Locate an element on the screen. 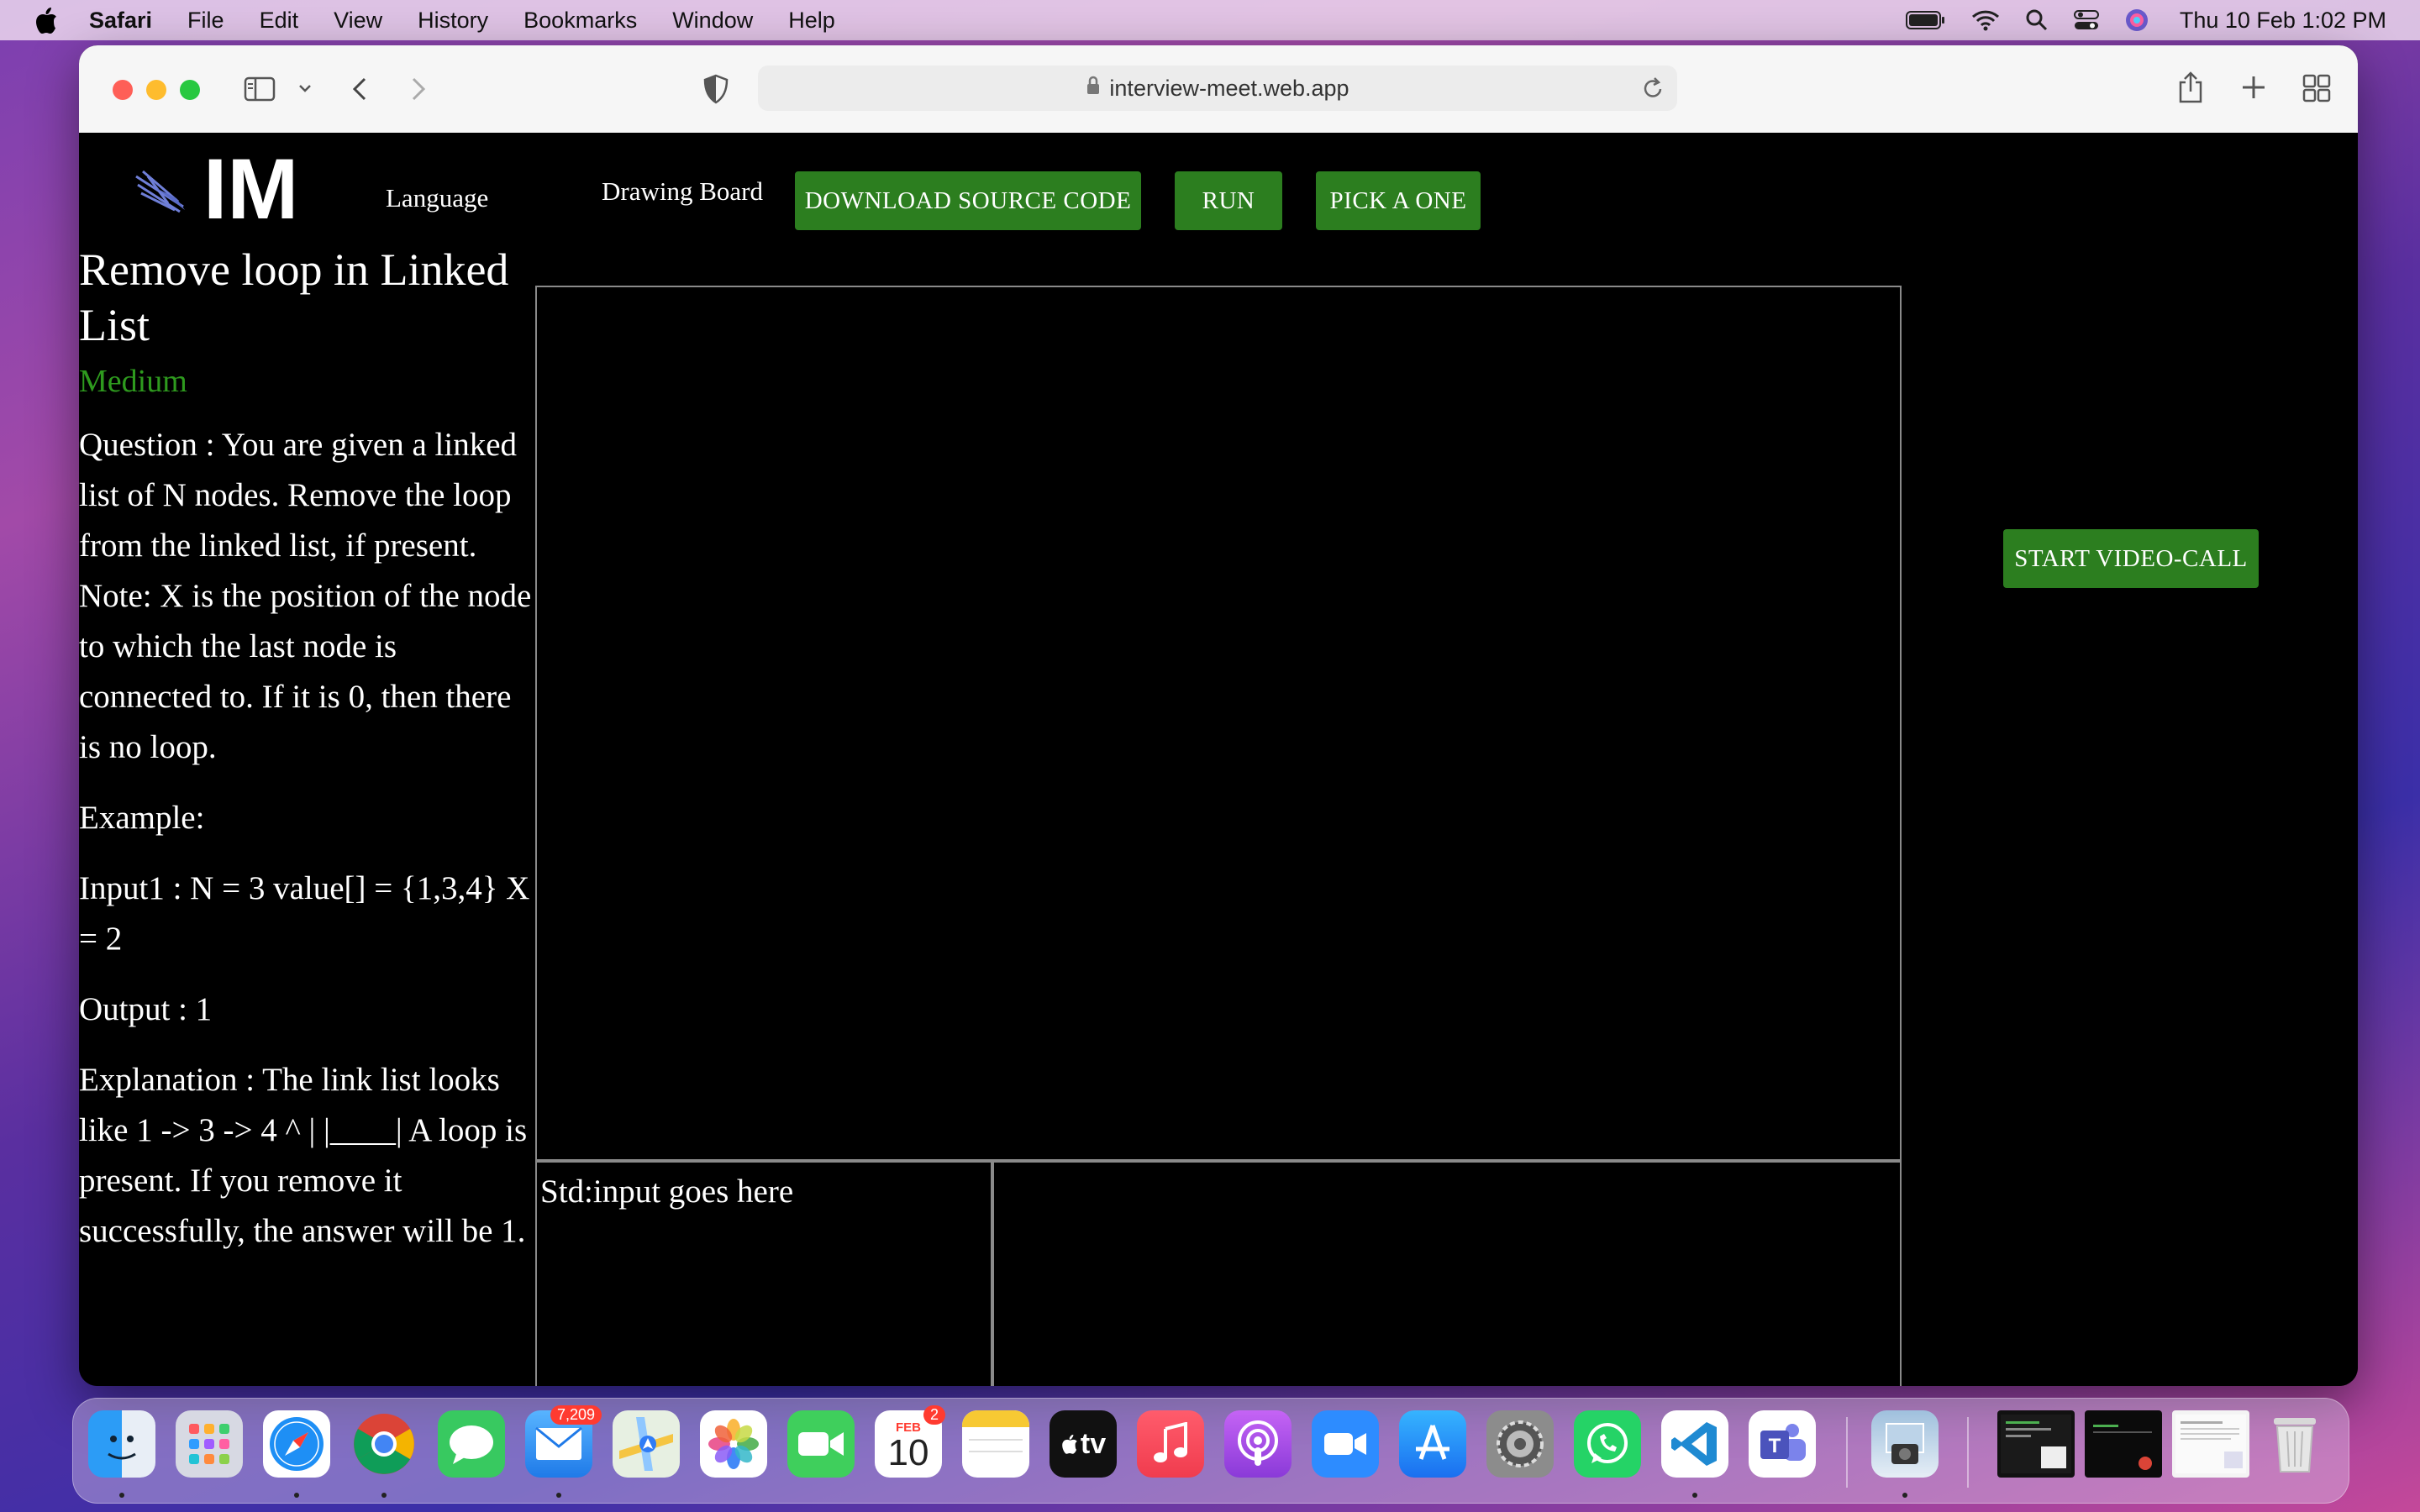  svg-text: IM is located at coordinates (250, 189).